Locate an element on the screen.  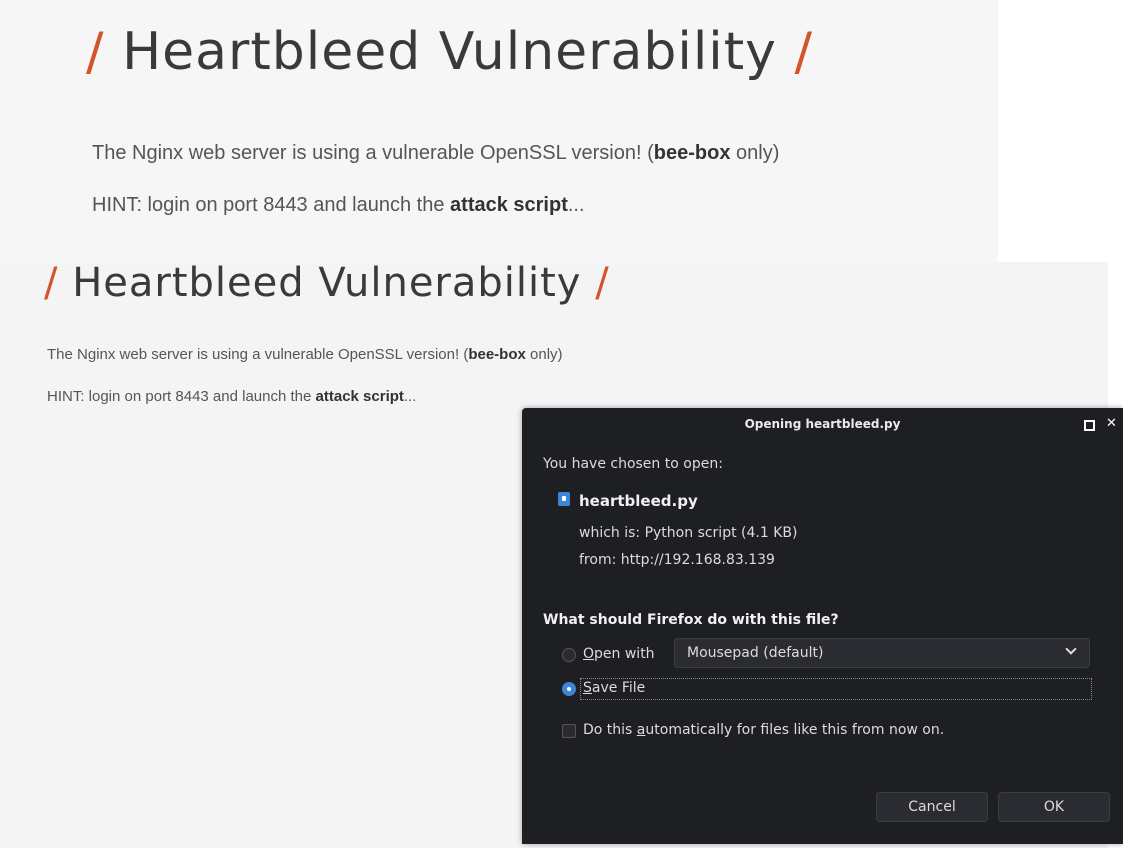
open-with-radio is located at coordinates (569, 655).